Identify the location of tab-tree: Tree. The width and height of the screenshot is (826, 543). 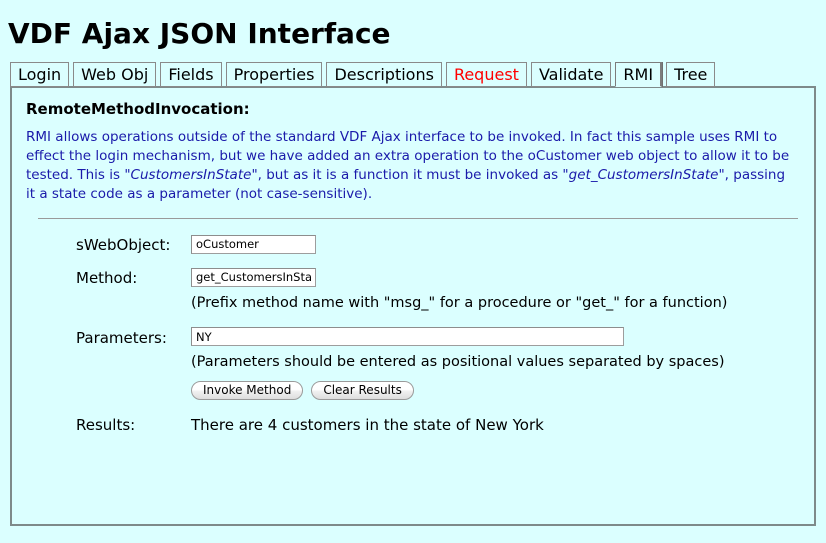
(691, 74).